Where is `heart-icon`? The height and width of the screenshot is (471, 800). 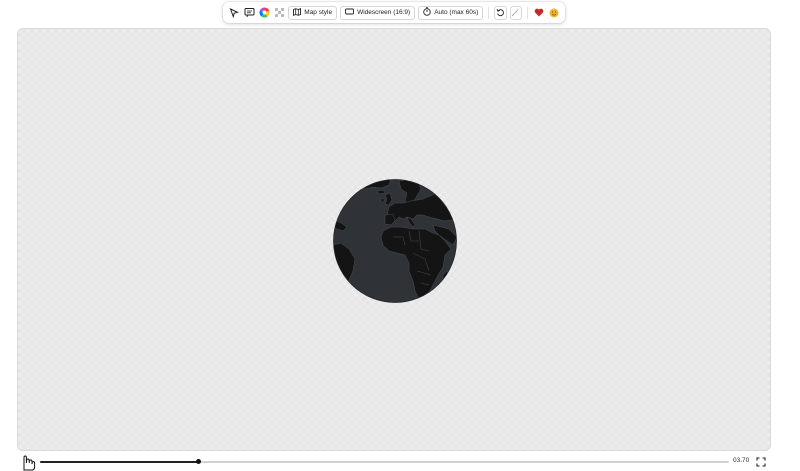 heart-icon is located at coordinates (539, 13).